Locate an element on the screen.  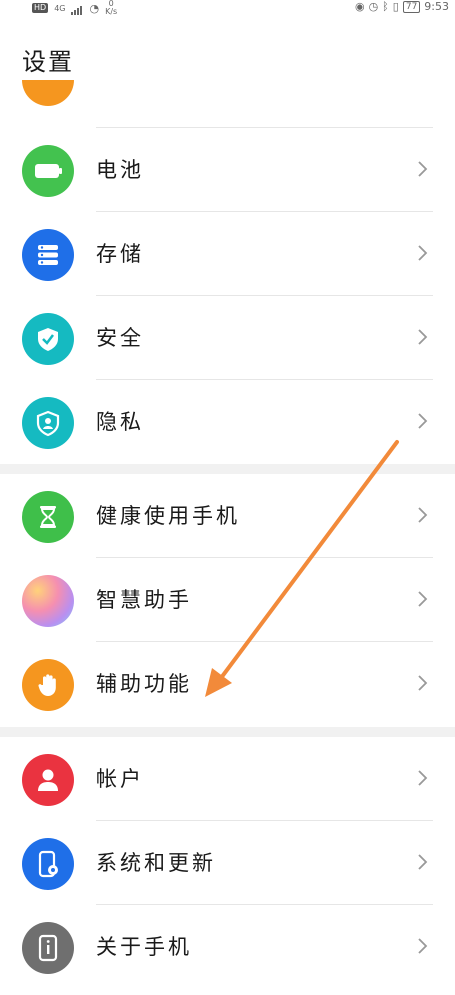
battery-icon is located at coordinates (48, 171).